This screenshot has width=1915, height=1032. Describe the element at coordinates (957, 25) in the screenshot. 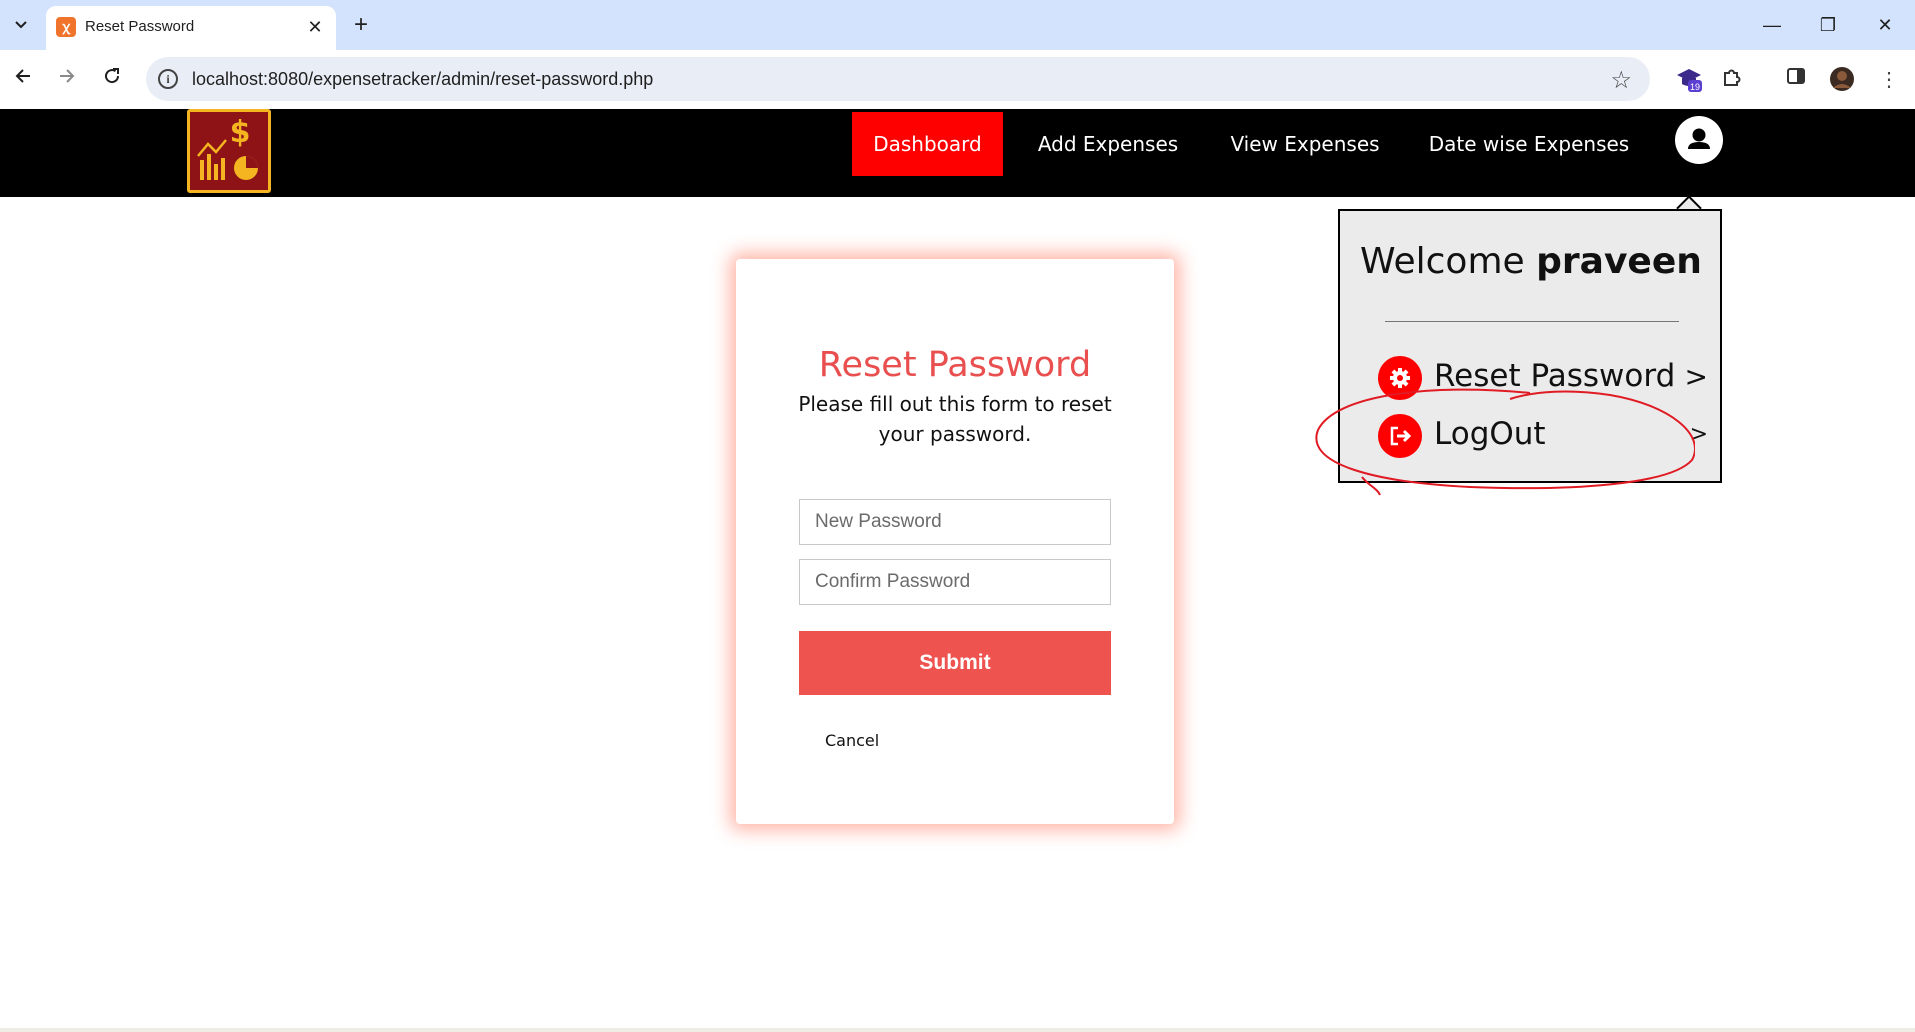

I see `browser-tab-strip: ꭓ Reset Password ✕ + — ❐ ✕` at that location.